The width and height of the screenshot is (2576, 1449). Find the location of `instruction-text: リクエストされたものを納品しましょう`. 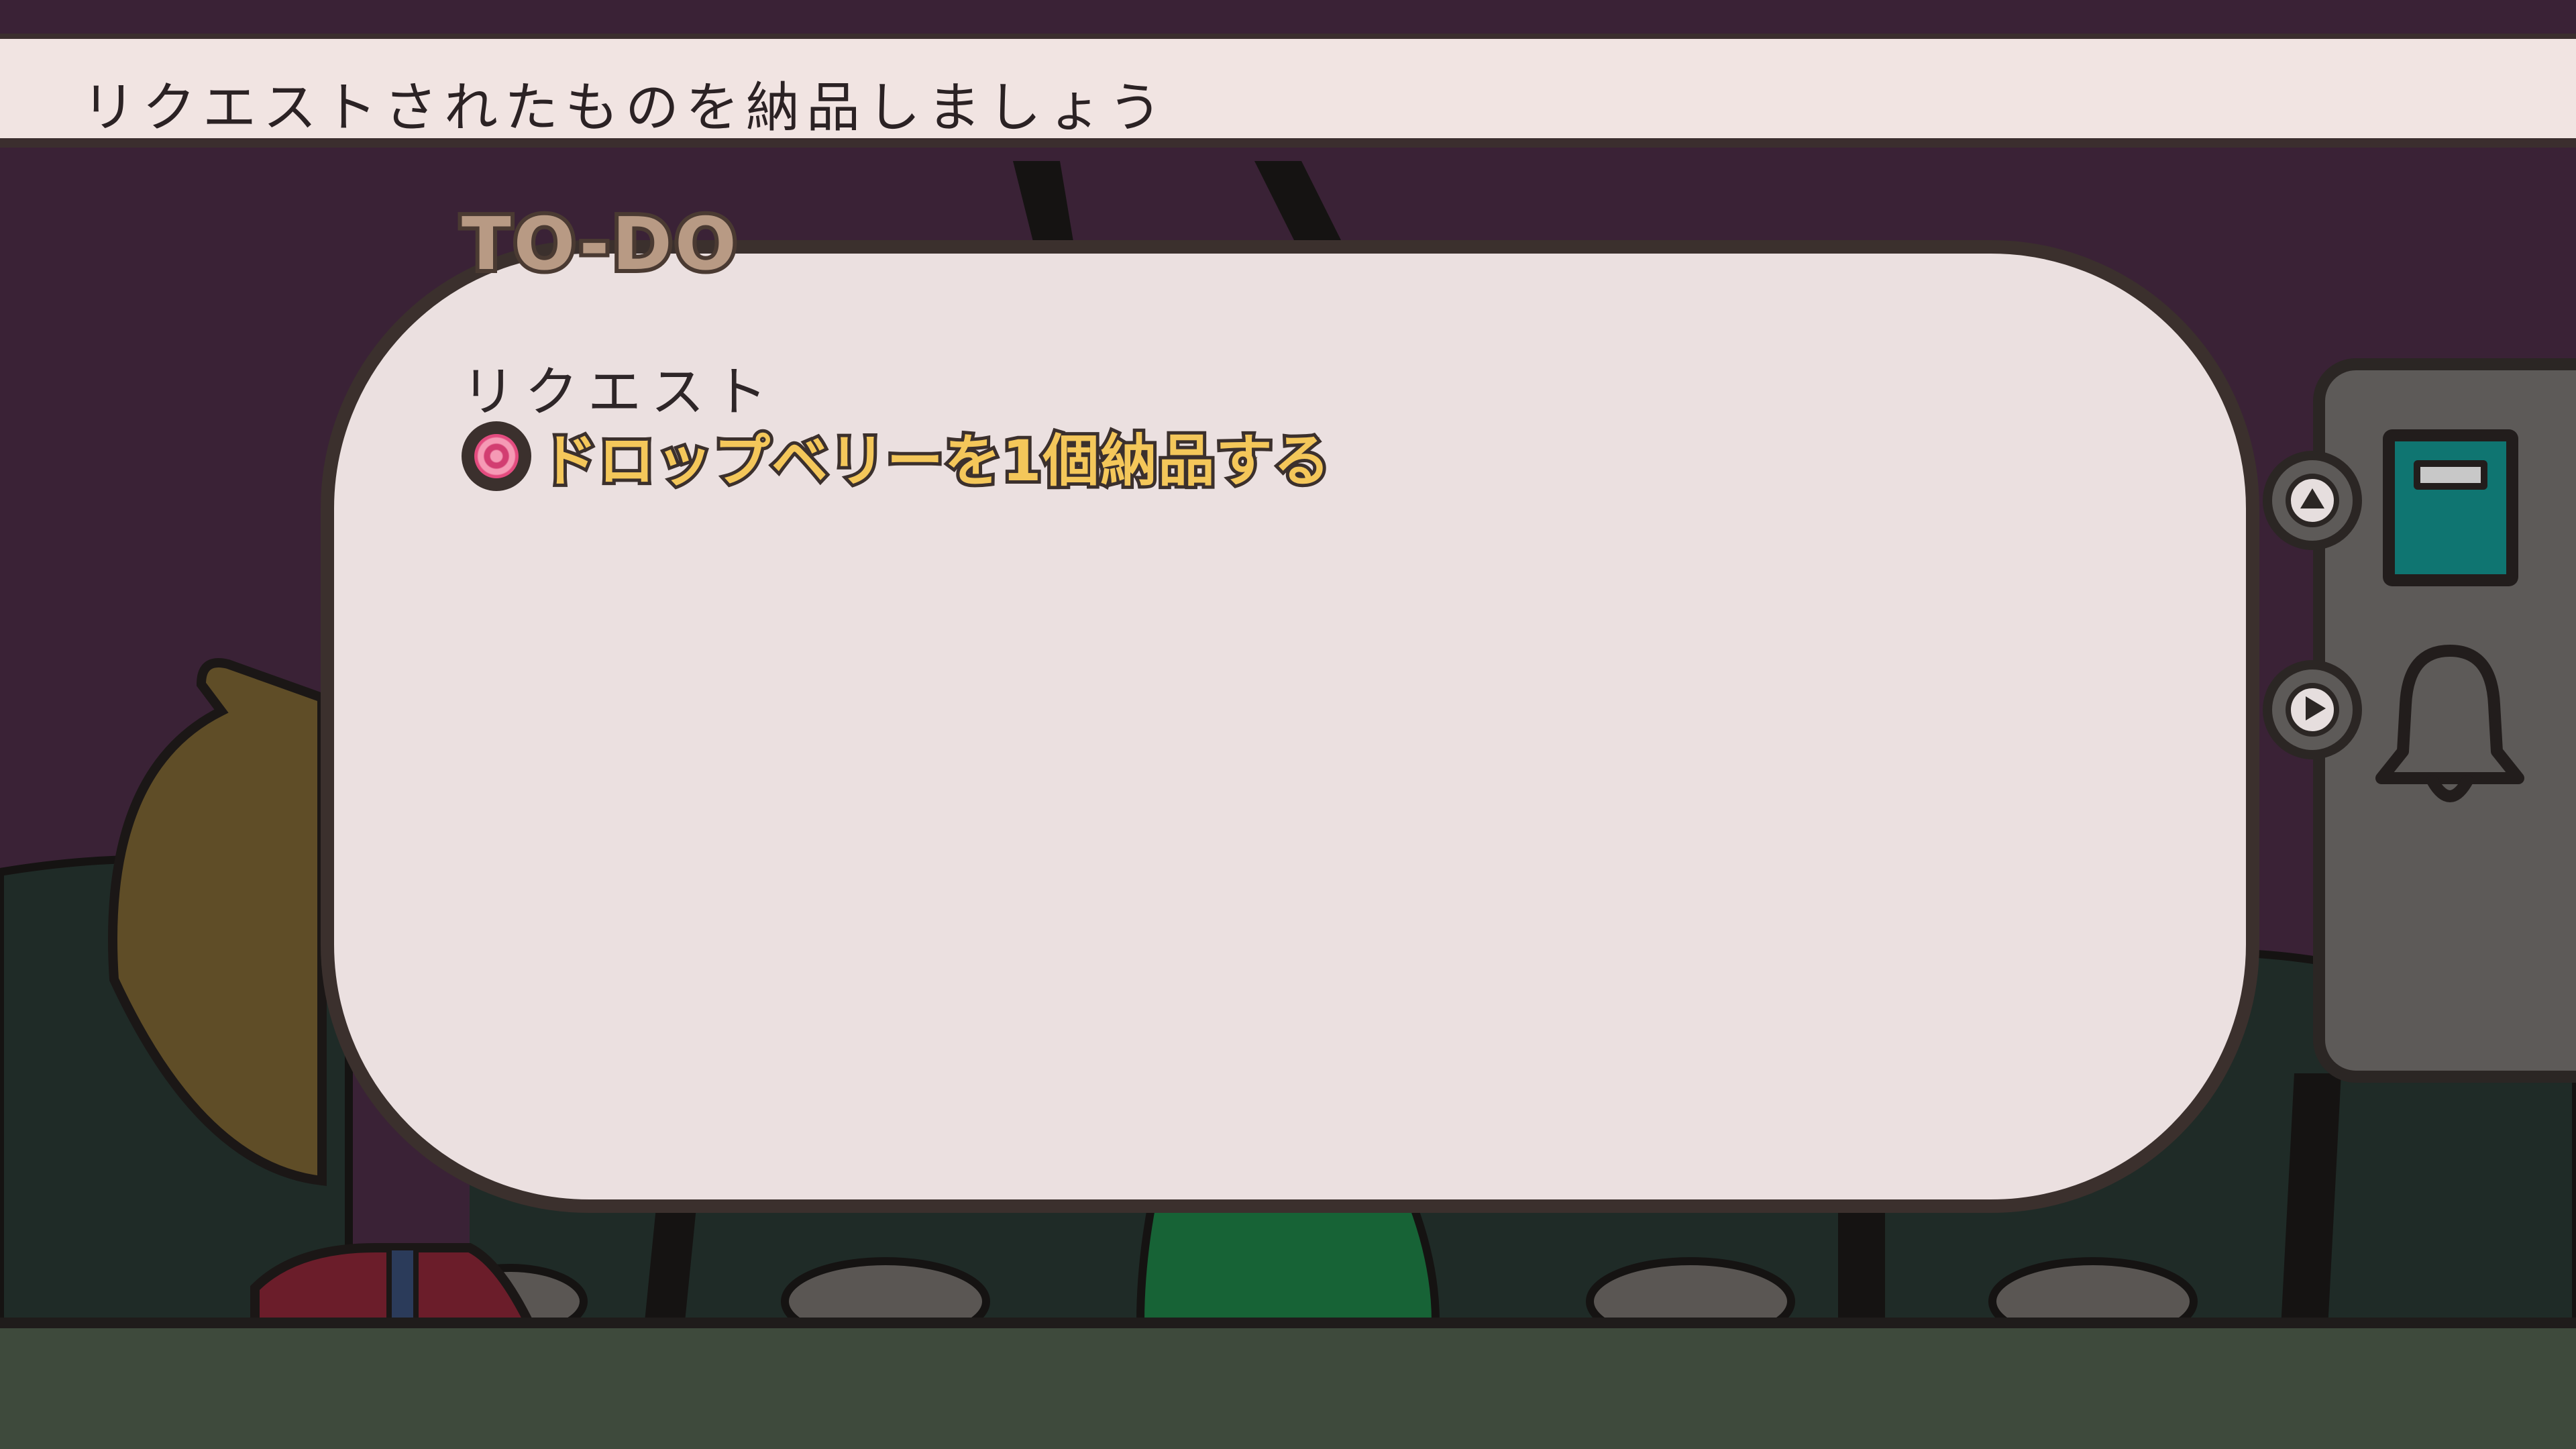

instruction-text: リクエストされたものを納品しましょう is located at coordinates (625, 107).